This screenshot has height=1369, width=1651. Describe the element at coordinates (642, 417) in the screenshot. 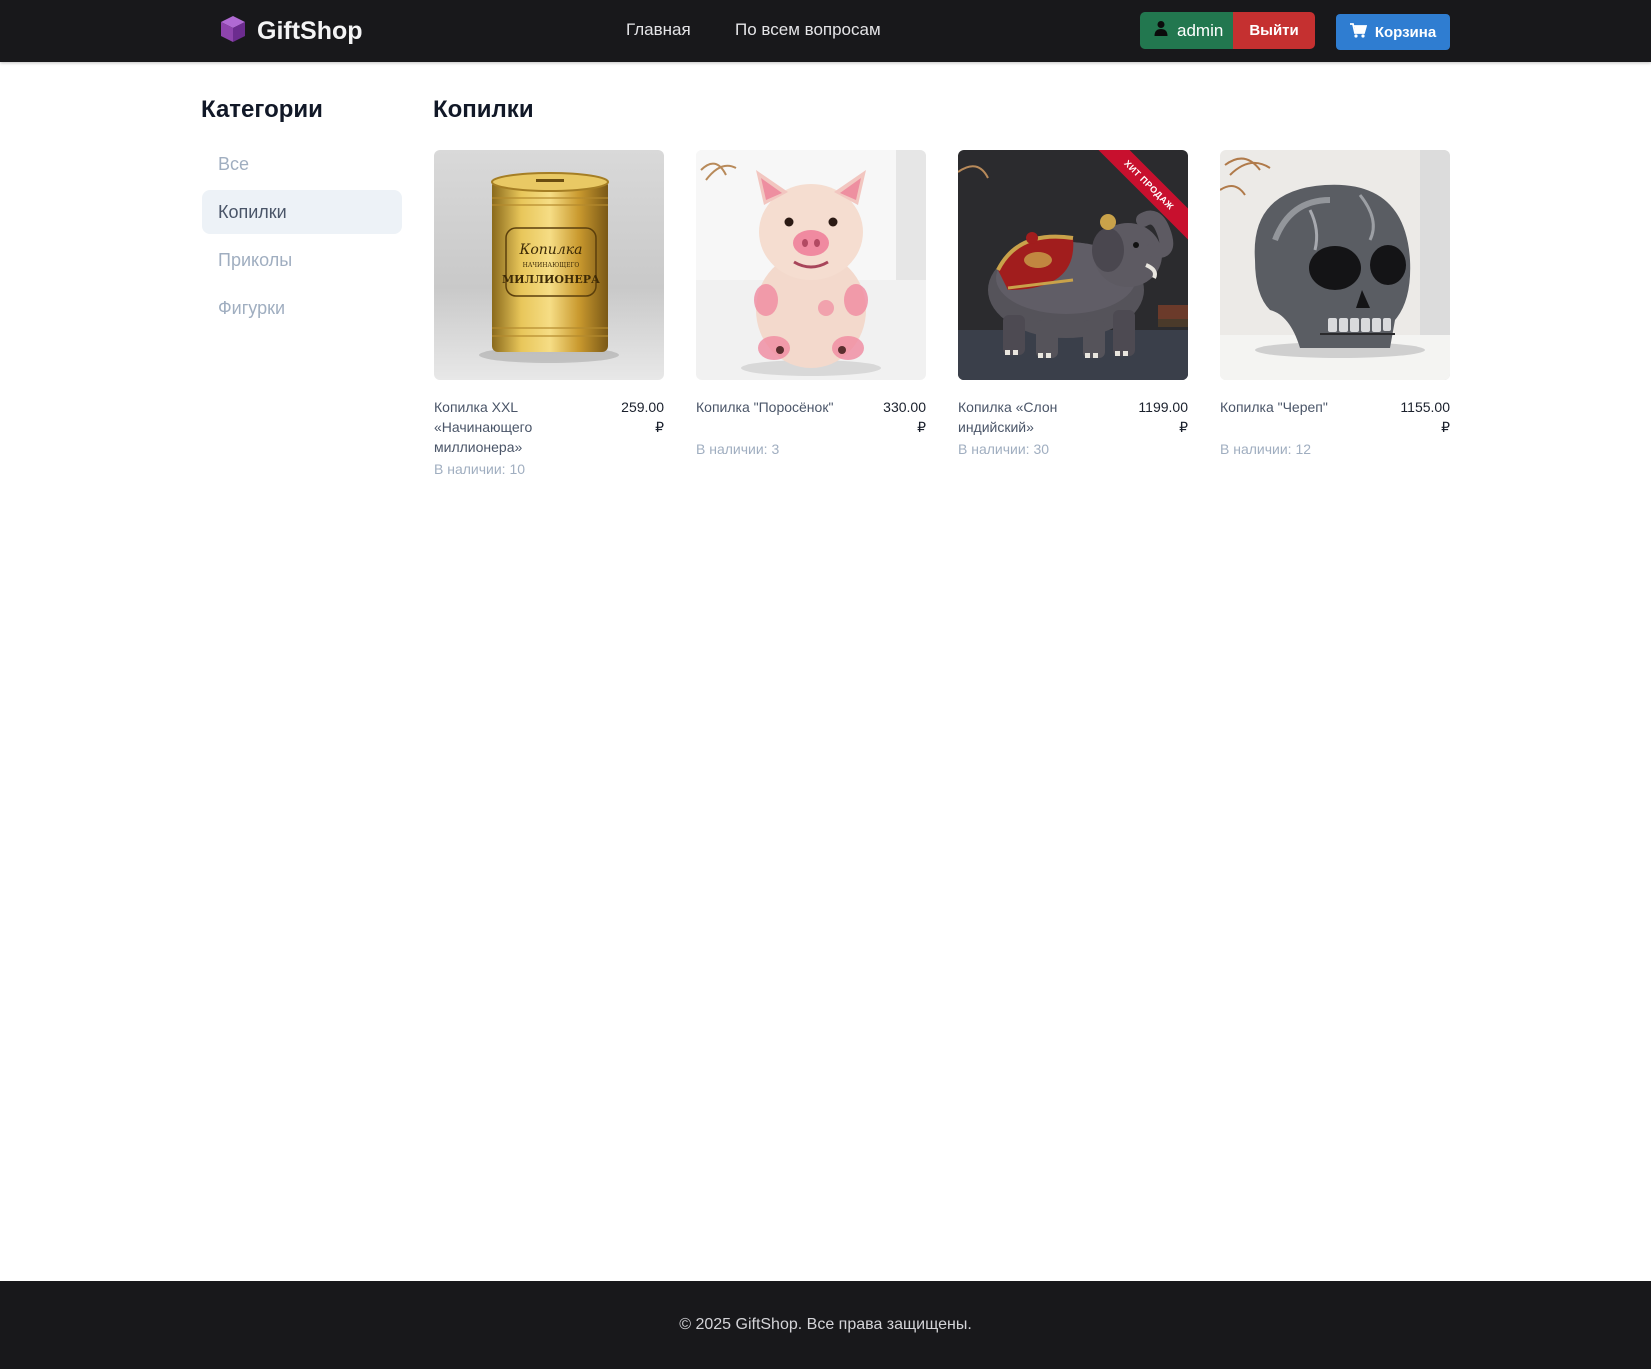

I see `product-price: 259.00 ₽` at that location.